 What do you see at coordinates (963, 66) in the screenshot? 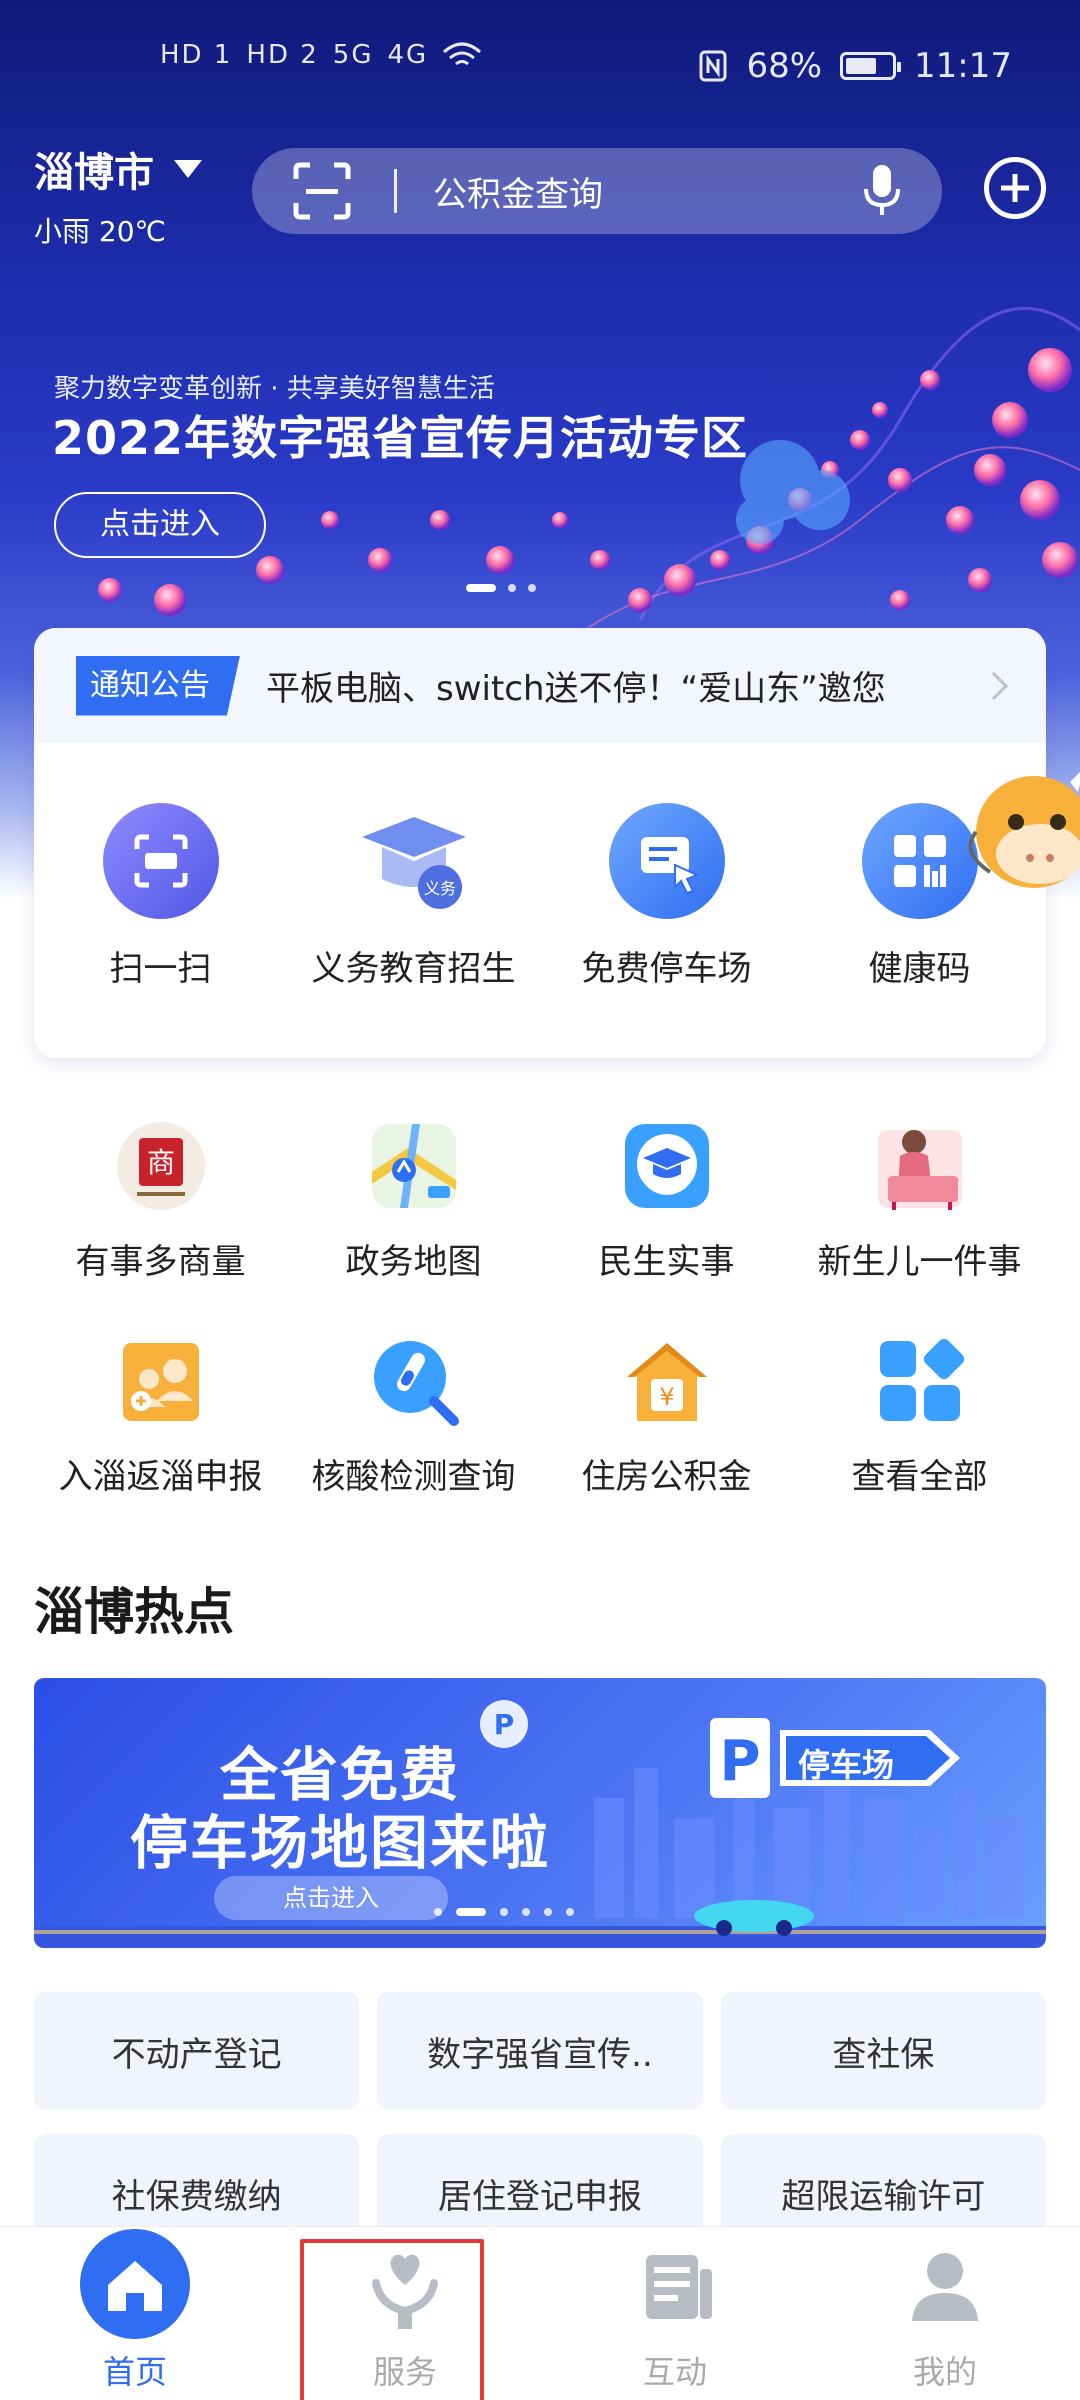
I see `clock: 11:17` at bounding box center [963, 66].